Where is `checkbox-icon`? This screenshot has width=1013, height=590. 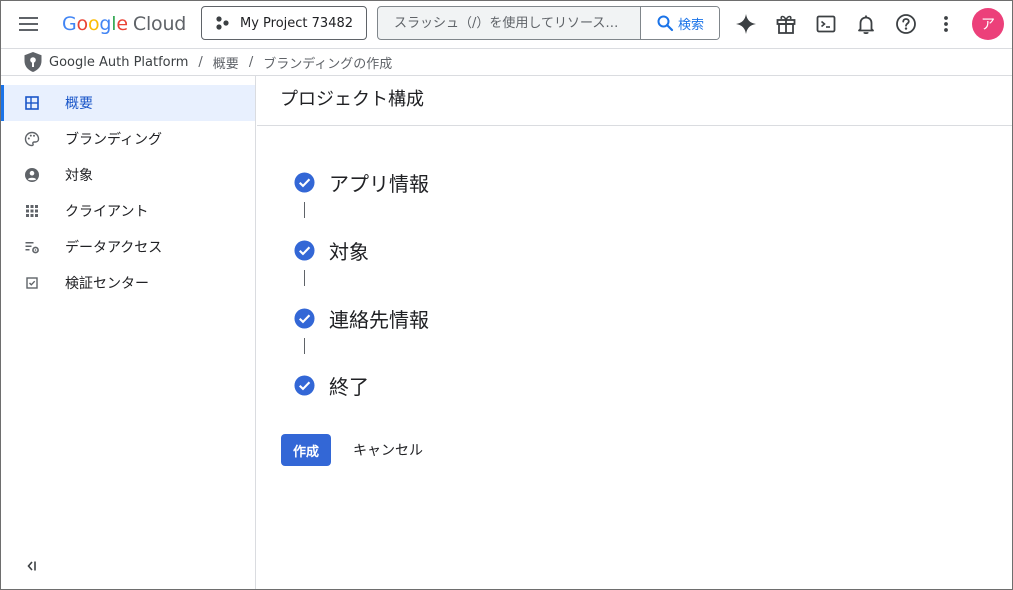
checkbox-icon is located at coordinates (32, 283).